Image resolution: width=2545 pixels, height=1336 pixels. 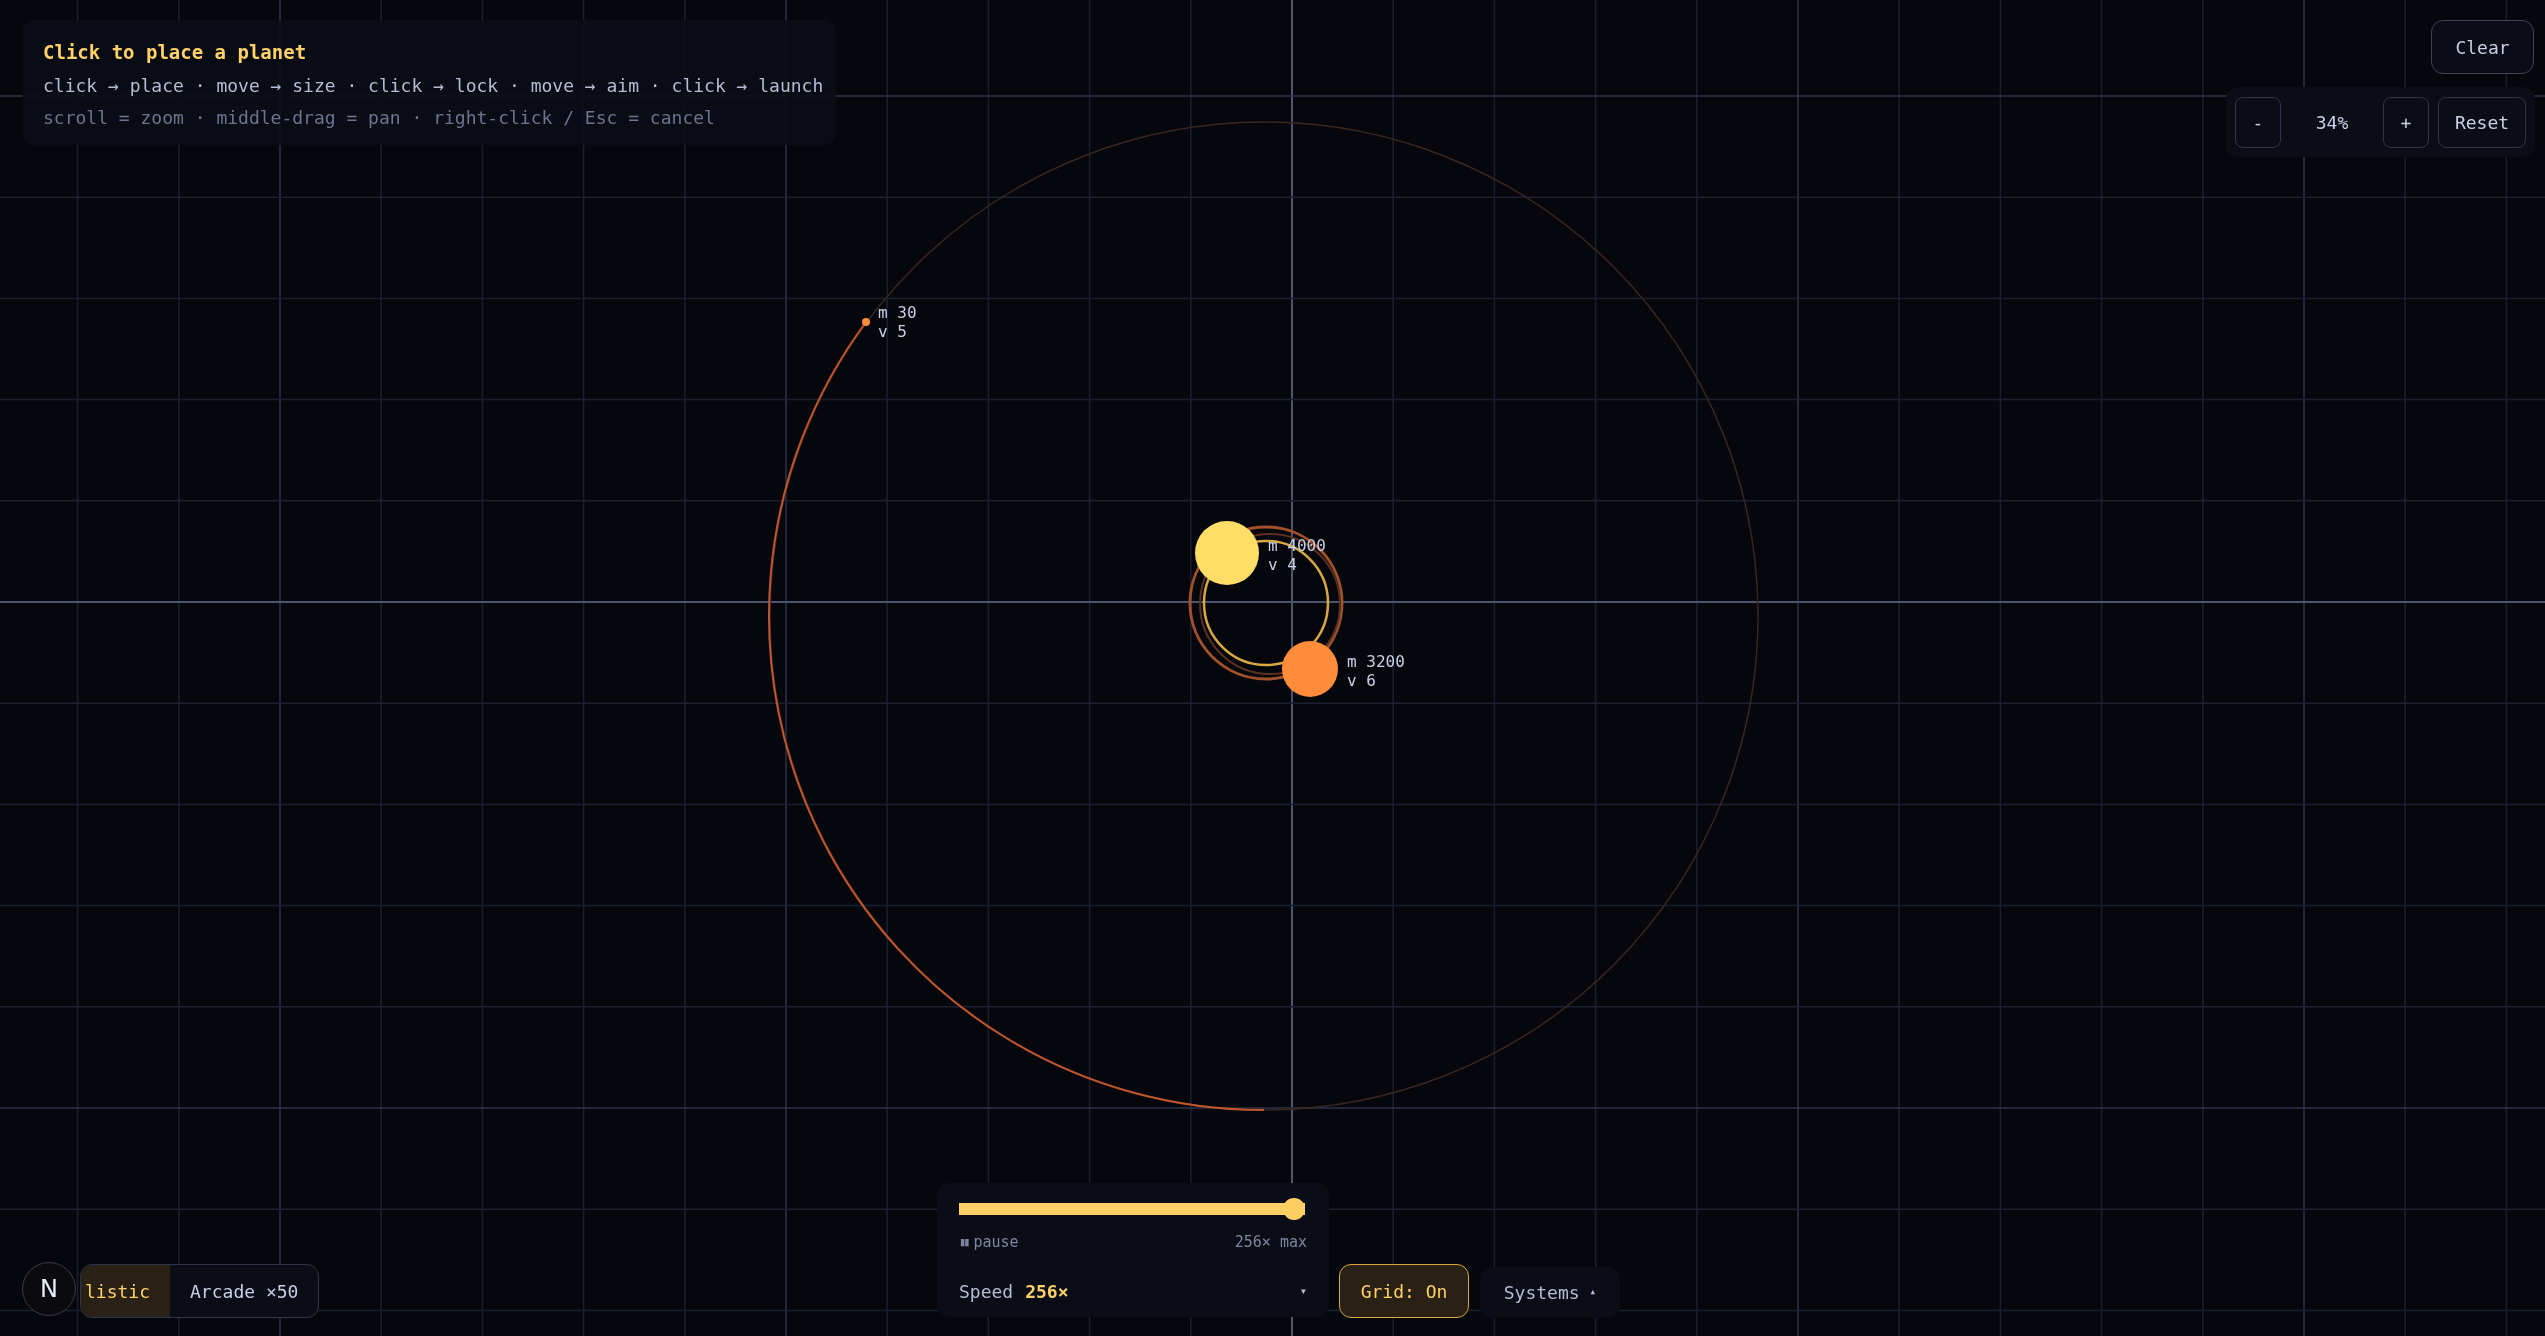 I want to click on mass-label: m 30, so click(x=897, y=312).